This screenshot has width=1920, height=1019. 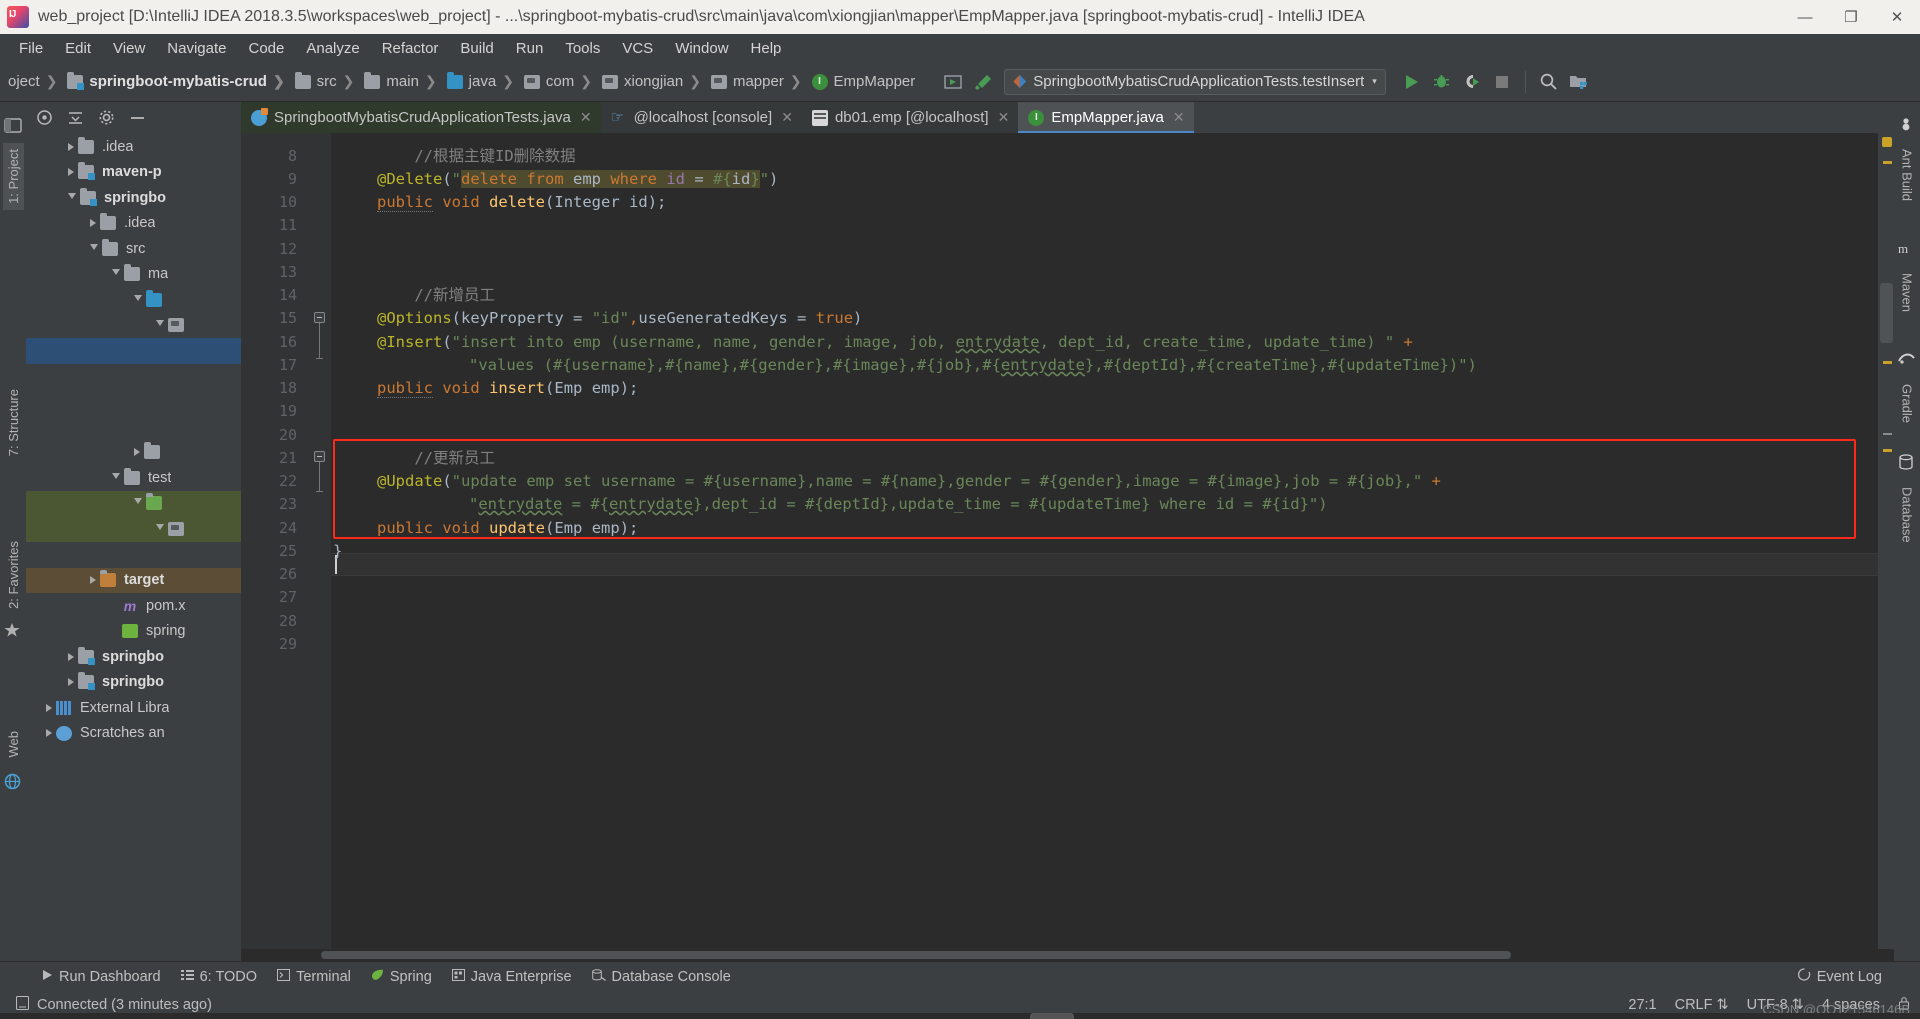 I want to click on menu-edit: Edit, so click(x=78, y=48).